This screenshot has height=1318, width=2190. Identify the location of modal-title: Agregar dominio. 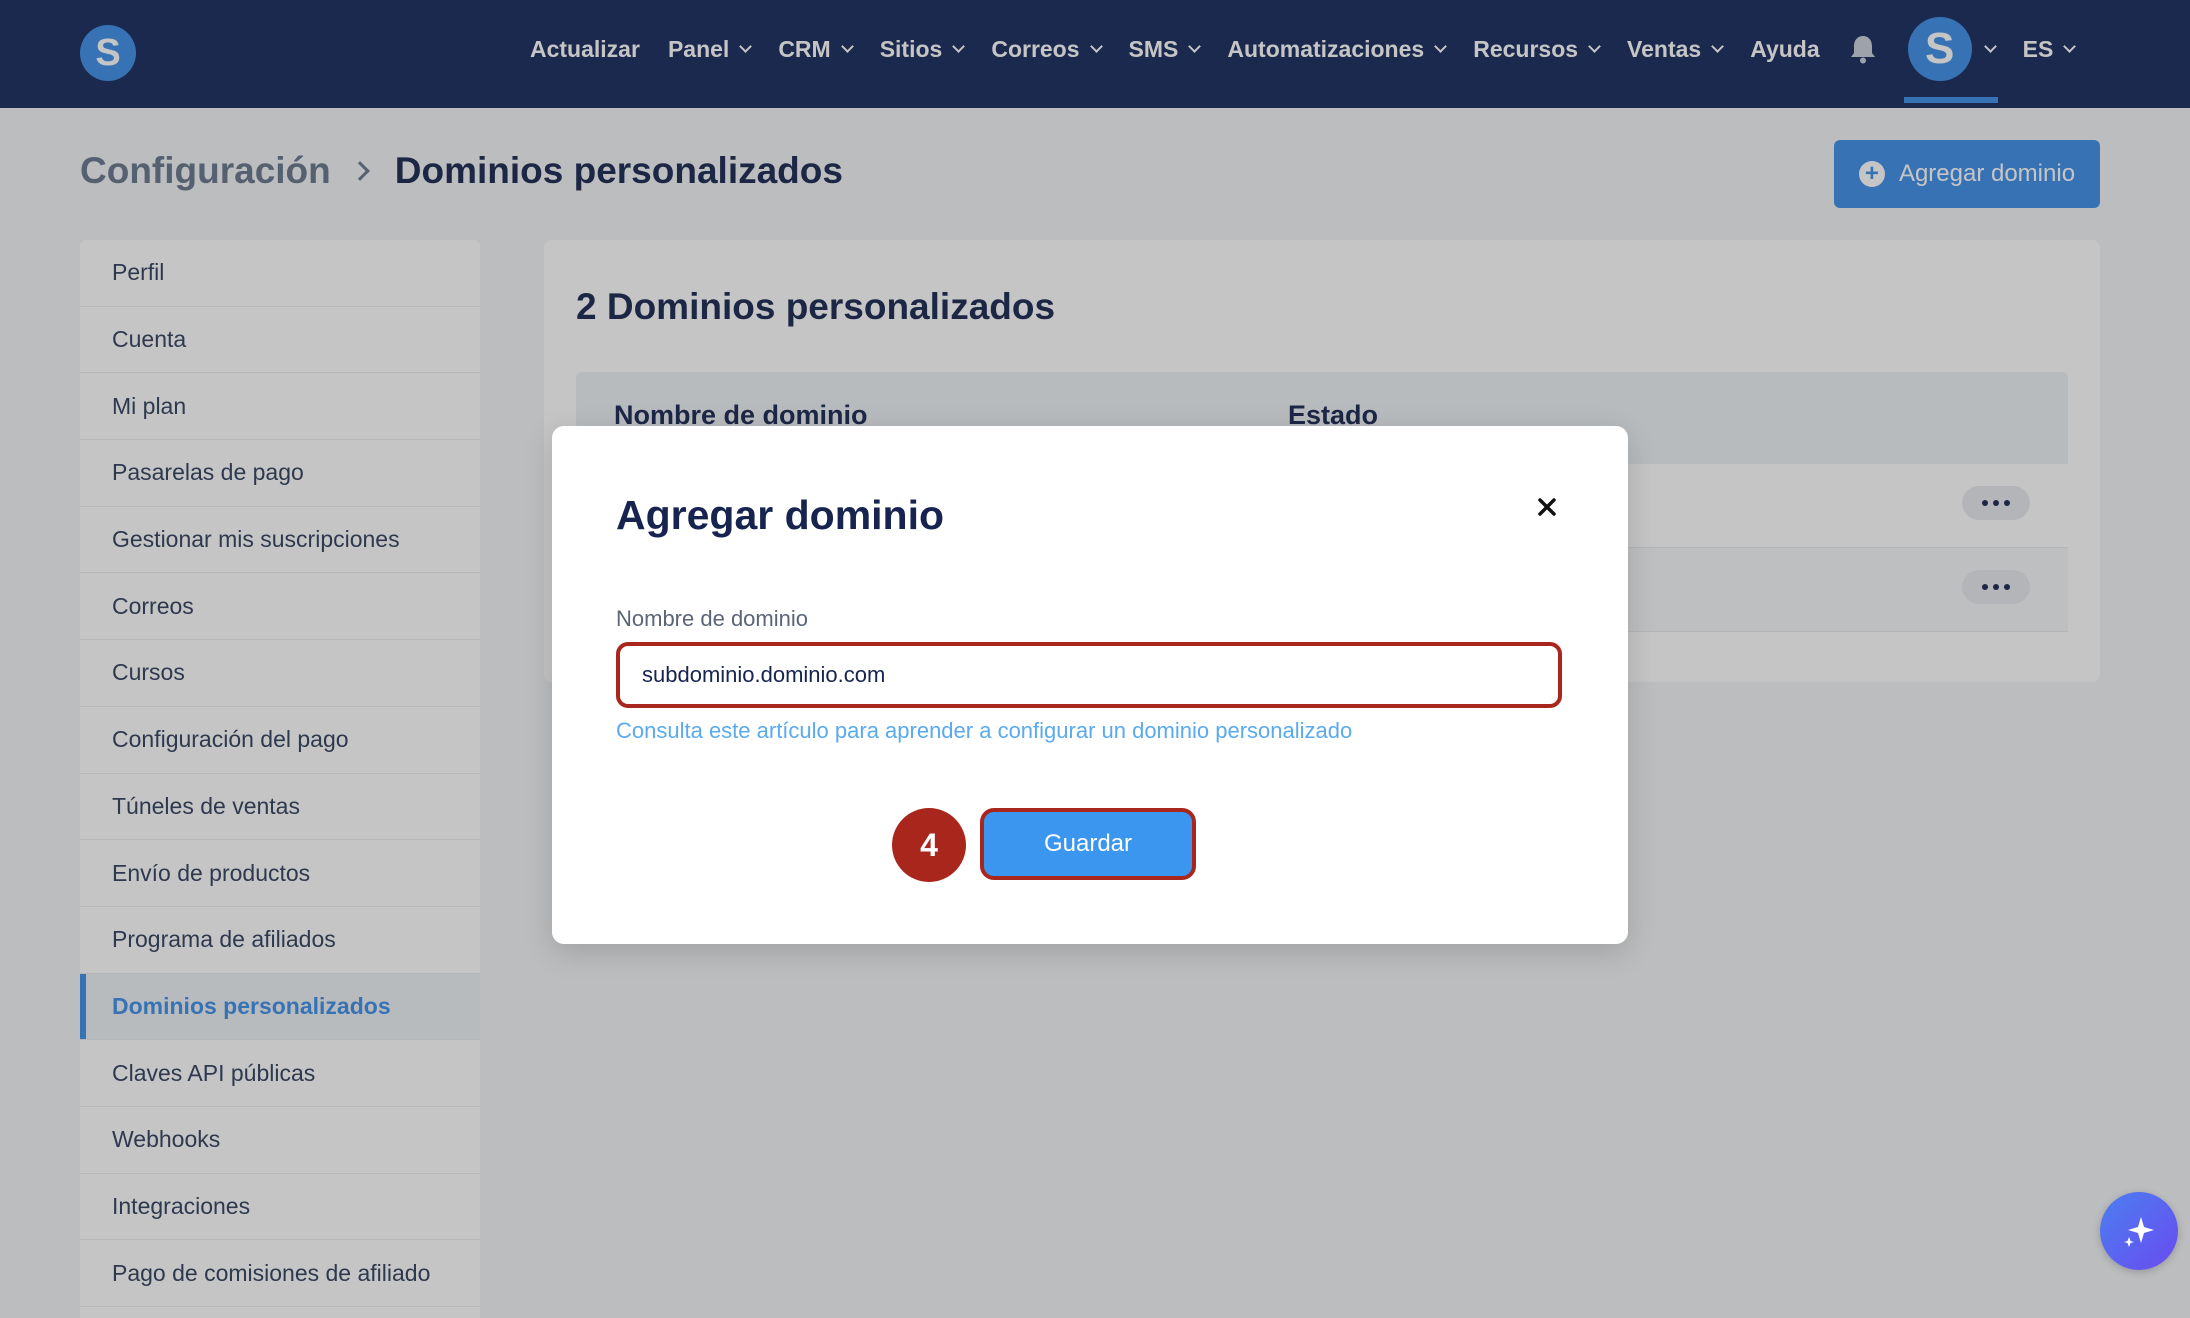
(780, 515).